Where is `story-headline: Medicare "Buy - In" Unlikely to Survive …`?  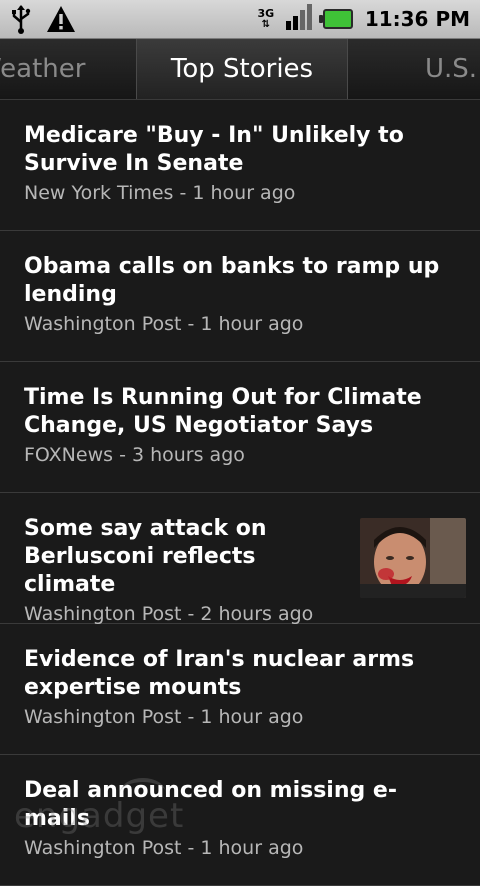 story-headline: Medicare "Buy - In" Unlikely to Survive … is located at coordinates (214, 149).